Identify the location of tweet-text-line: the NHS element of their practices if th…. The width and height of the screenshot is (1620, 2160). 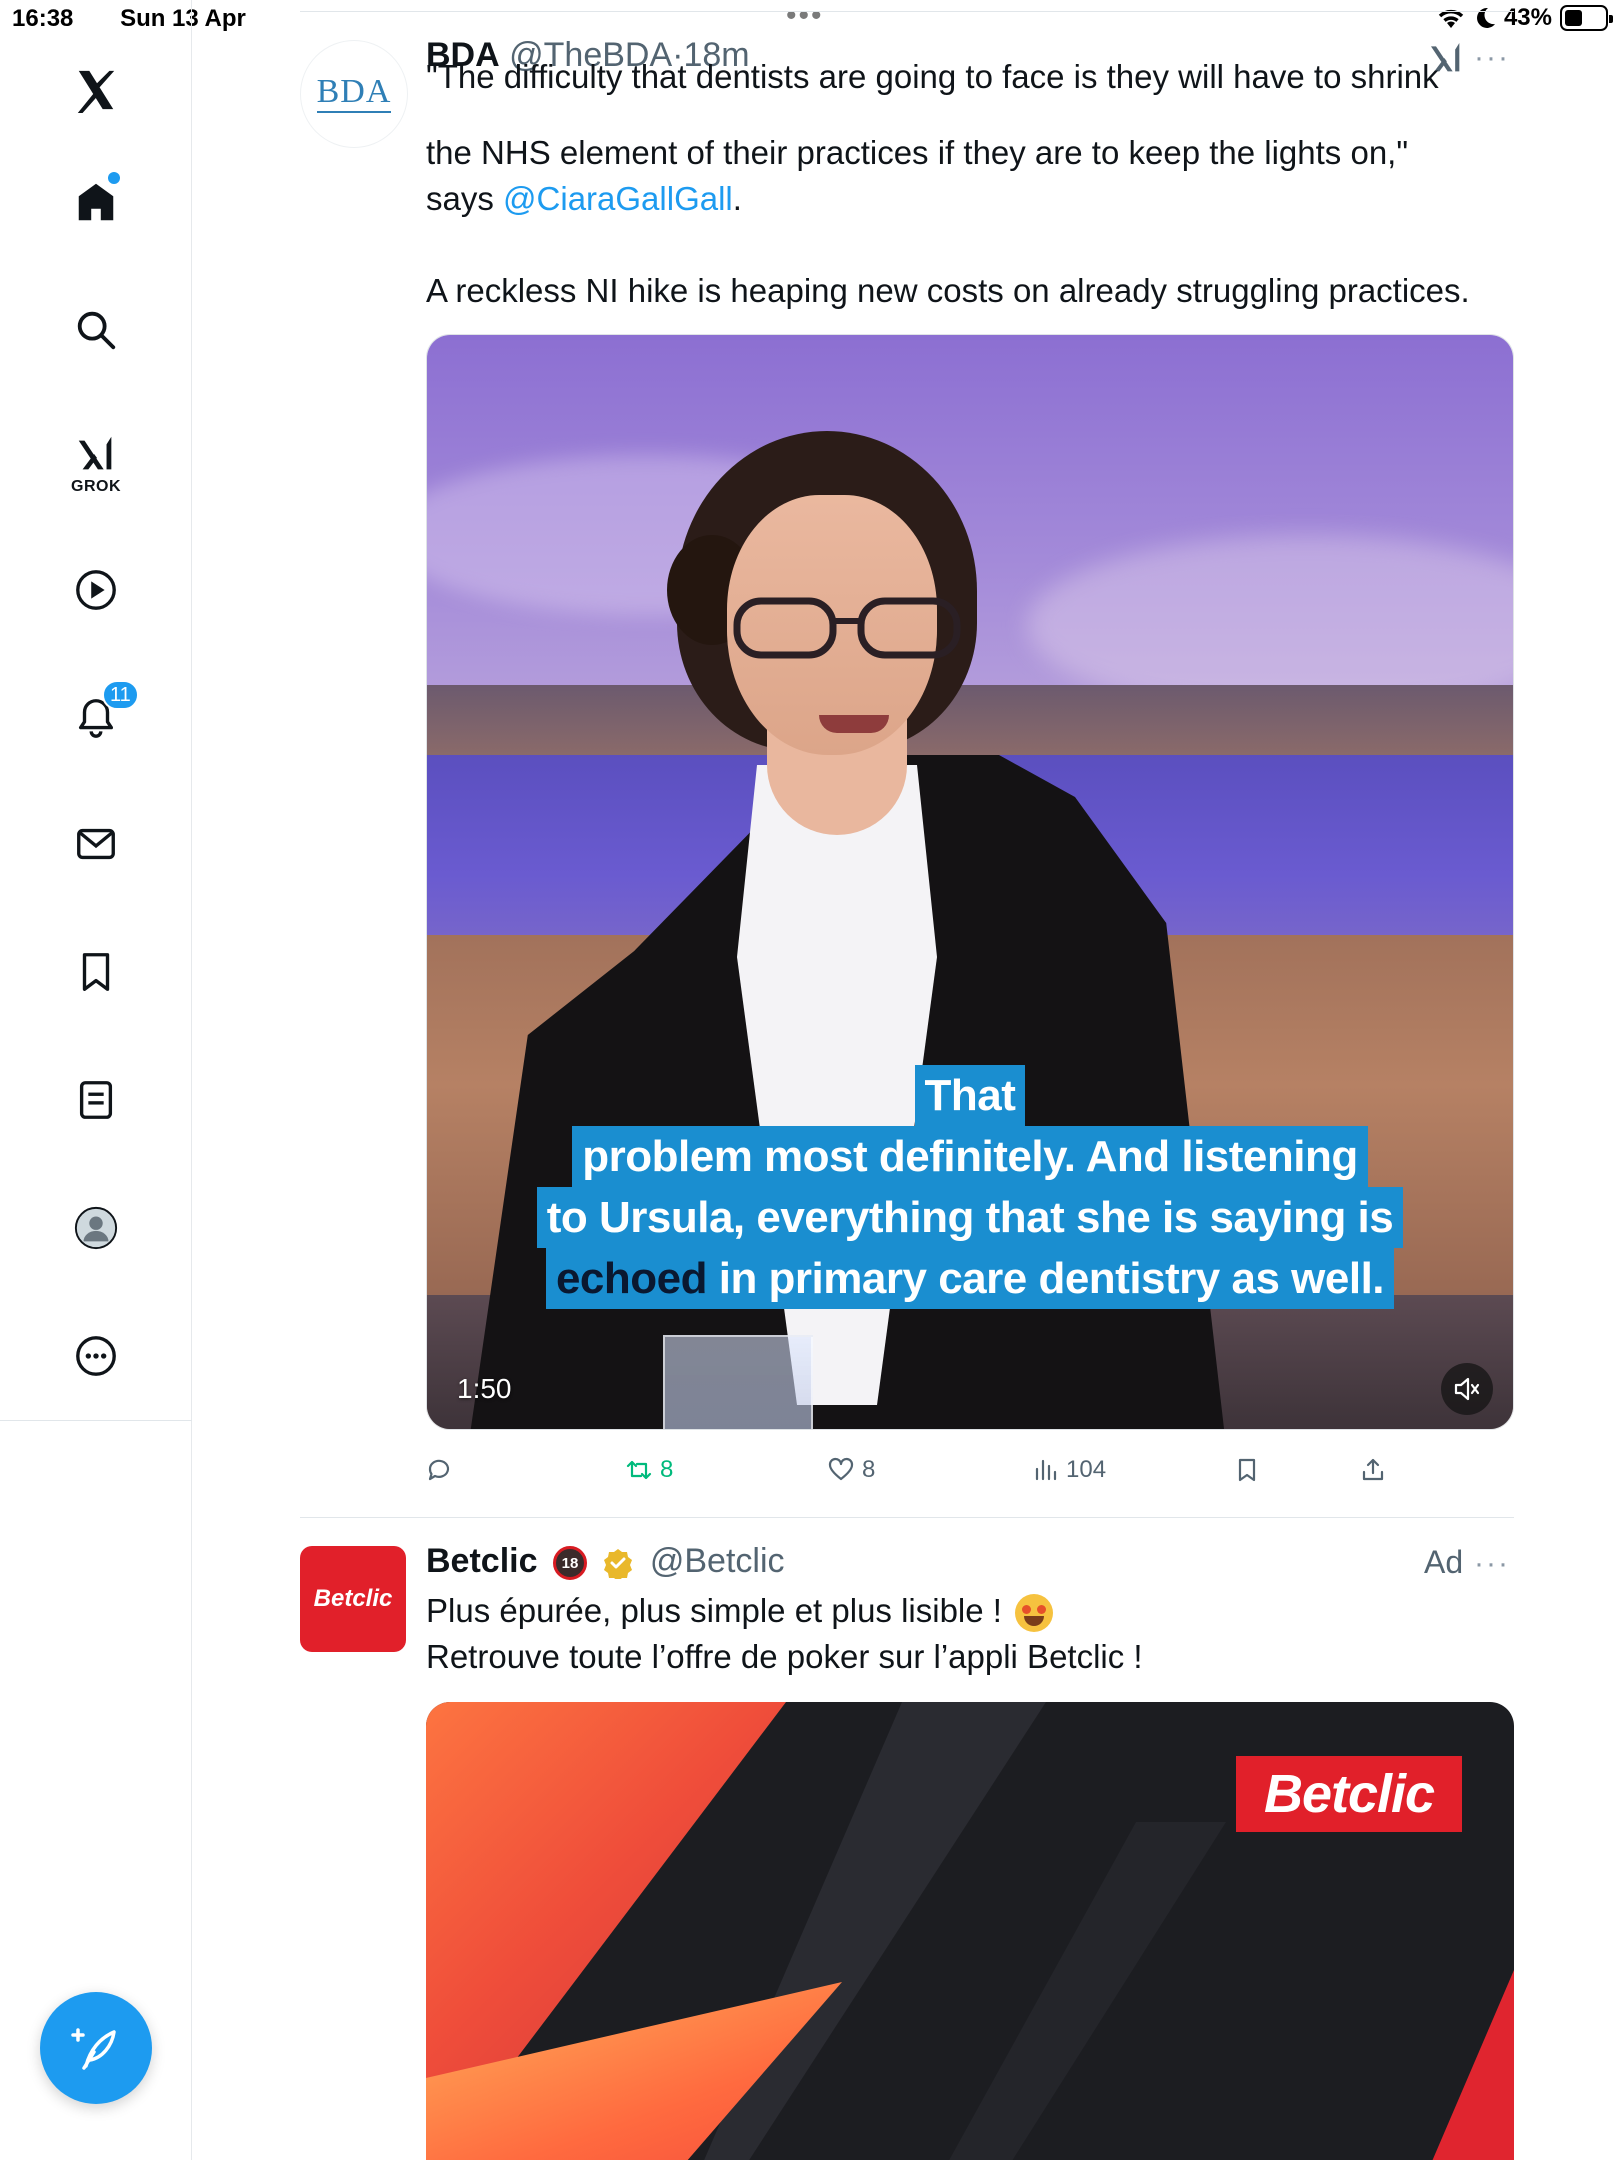
(917, 152).